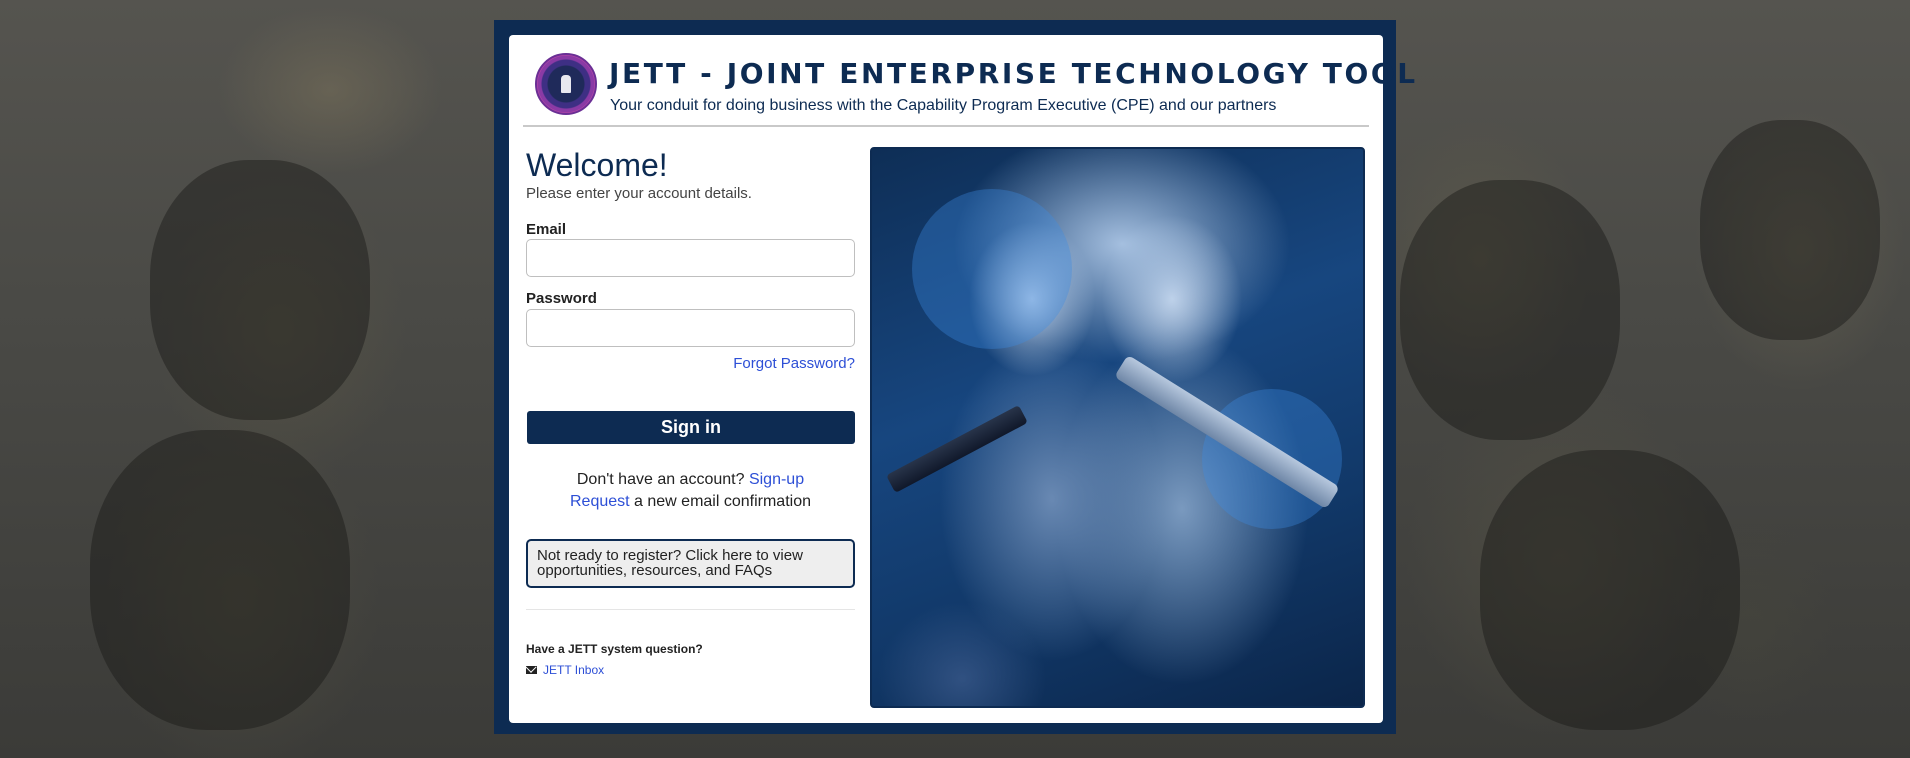 The height and width of the screenshot is (758, 1910). What do you see at coordinates (614, 649) in the screenshot?
I see `support-question: Have a JETT system question?` at bounding box center [614, 649].